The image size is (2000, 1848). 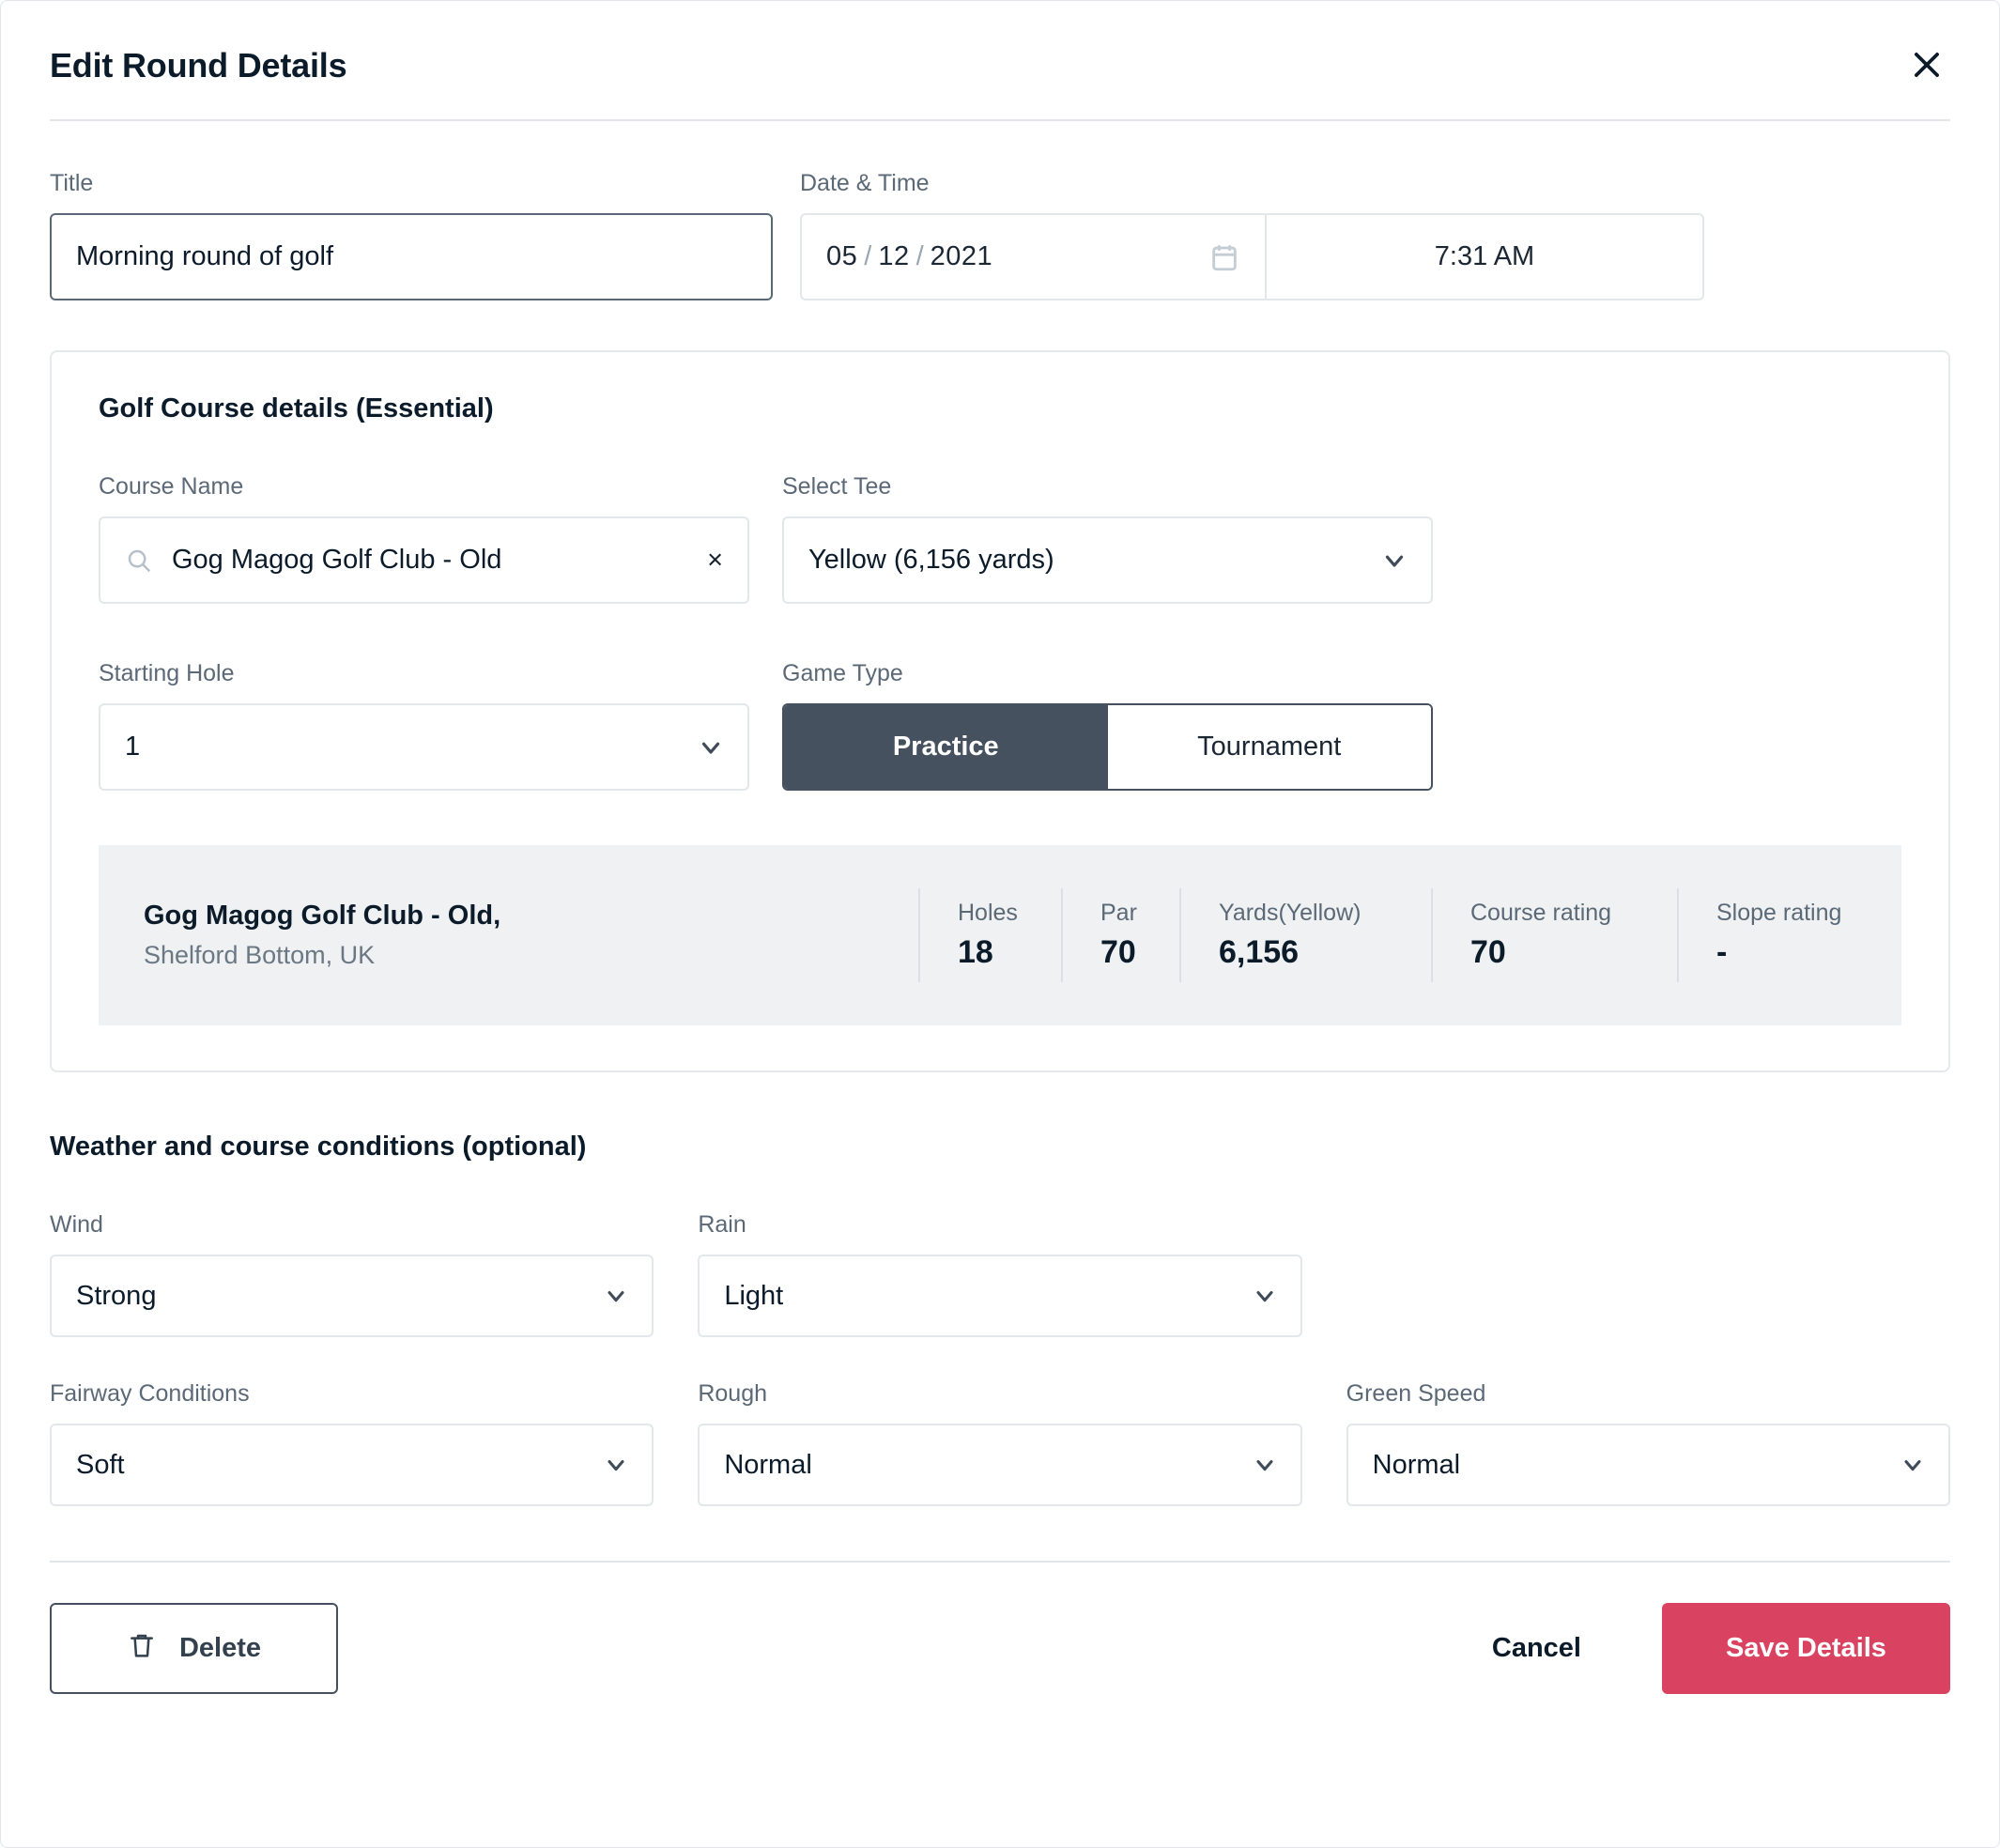 I want to click on course-summary-location: Shelford Bottom, UK, so click(x=260, y=955).